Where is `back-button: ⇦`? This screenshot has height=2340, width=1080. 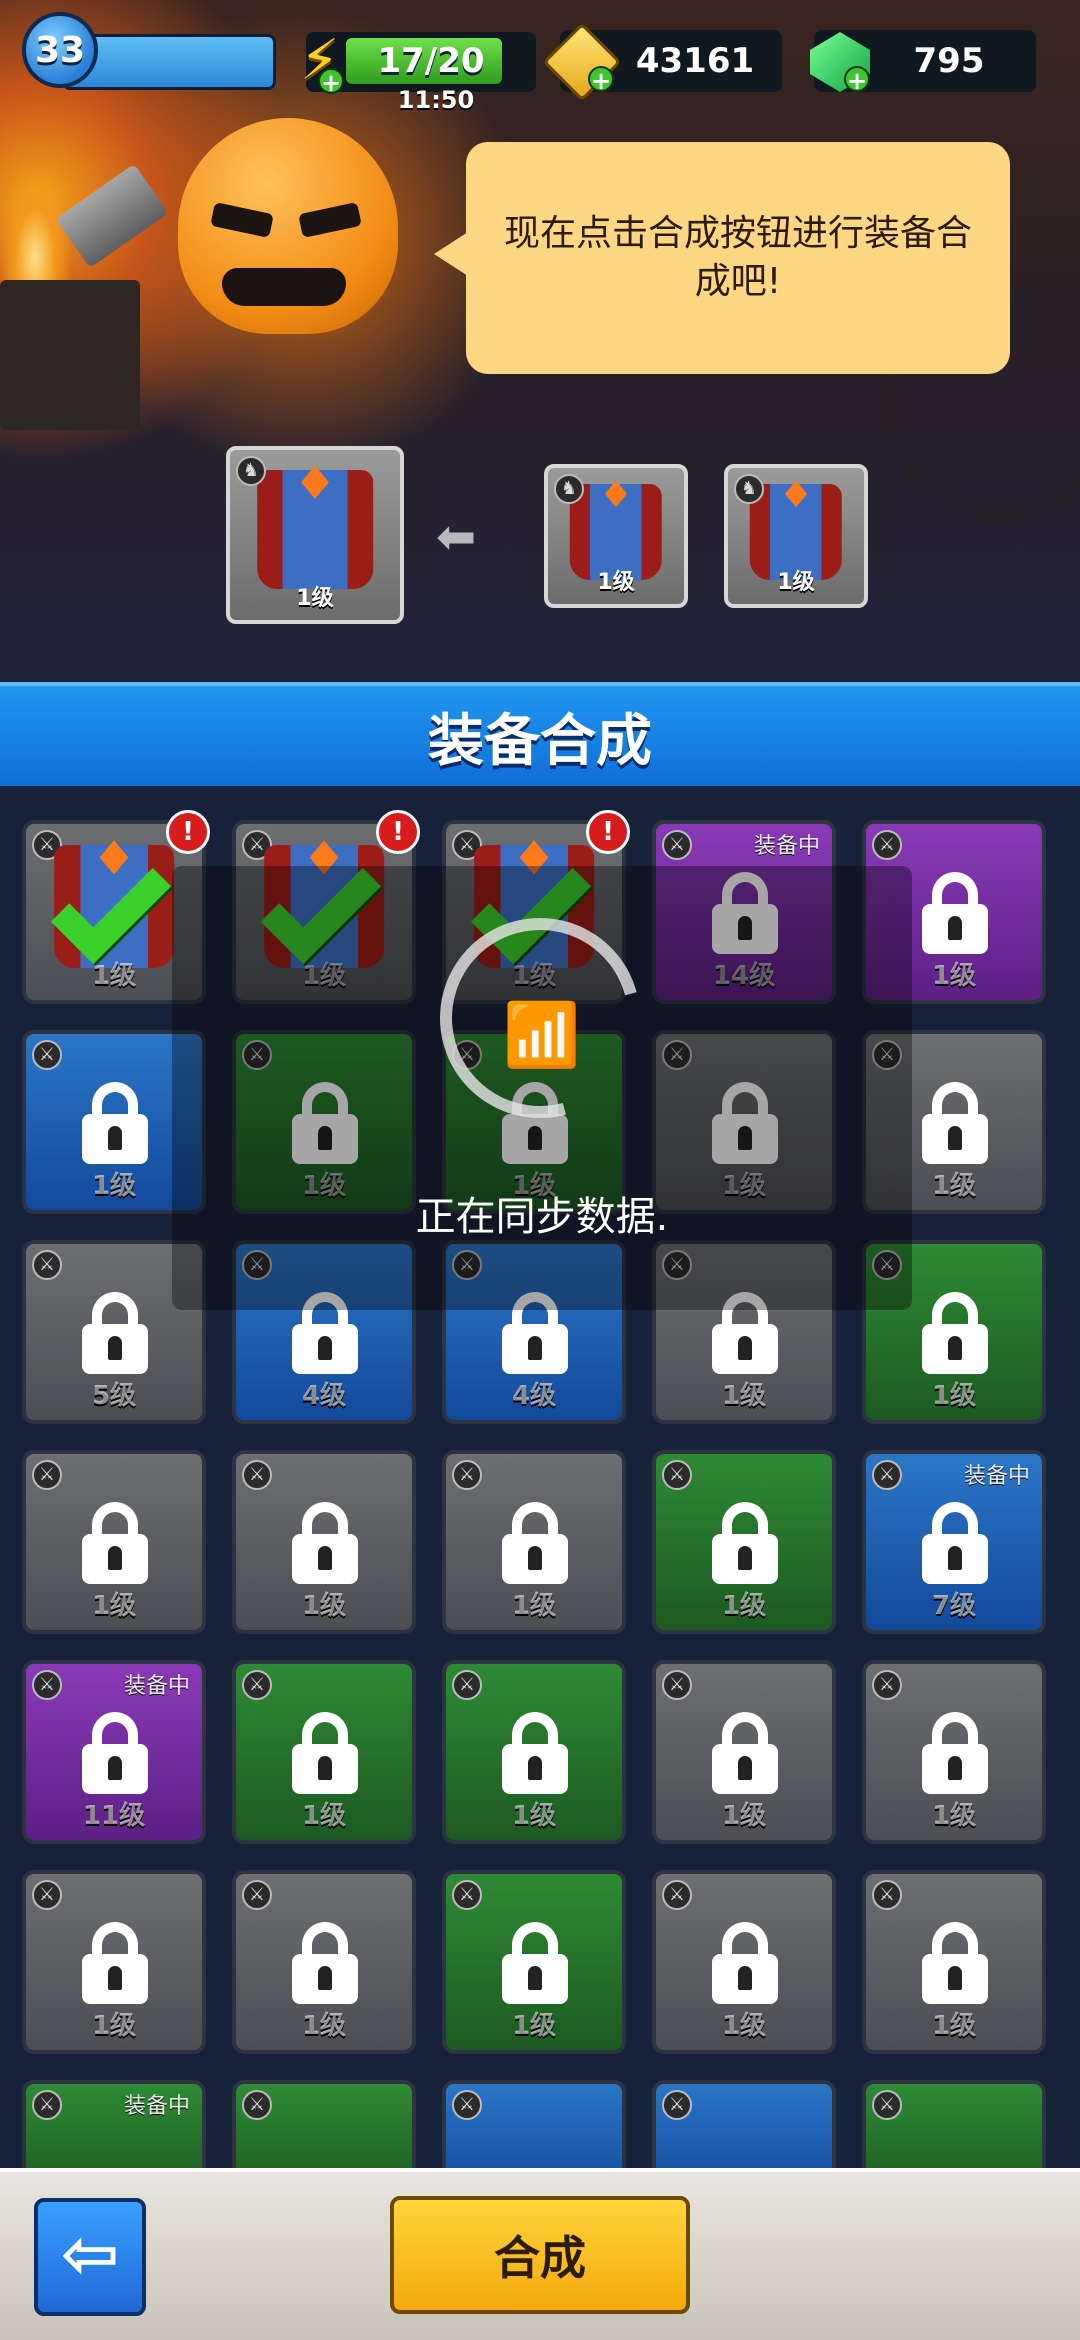
back-button: ⇦ is located at coordinates (90, 2257).